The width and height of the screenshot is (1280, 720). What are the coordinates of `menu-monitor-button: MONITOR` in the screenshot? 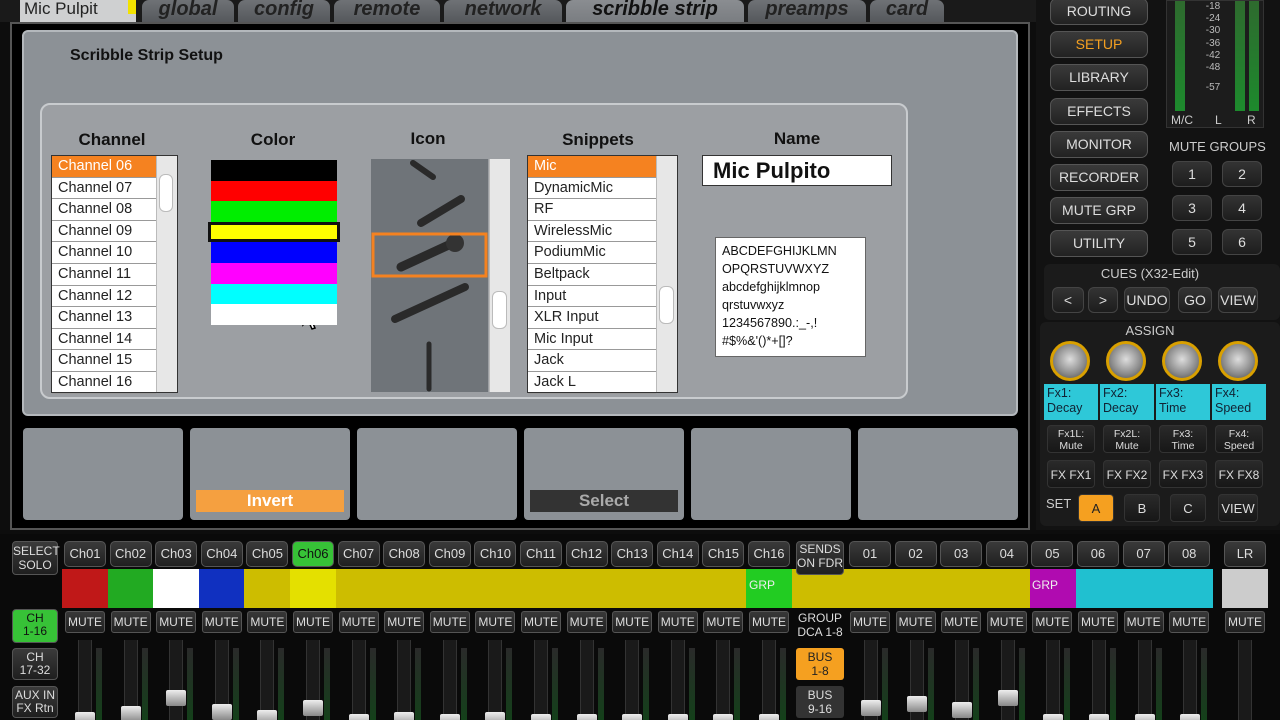 It's located at (1099, 144).